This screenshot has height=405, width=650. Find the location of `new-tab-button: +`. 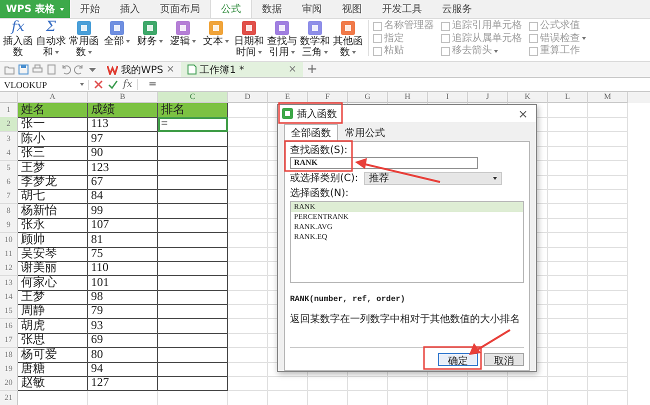

new-tab-button: + is located at coordinates (312, 69).